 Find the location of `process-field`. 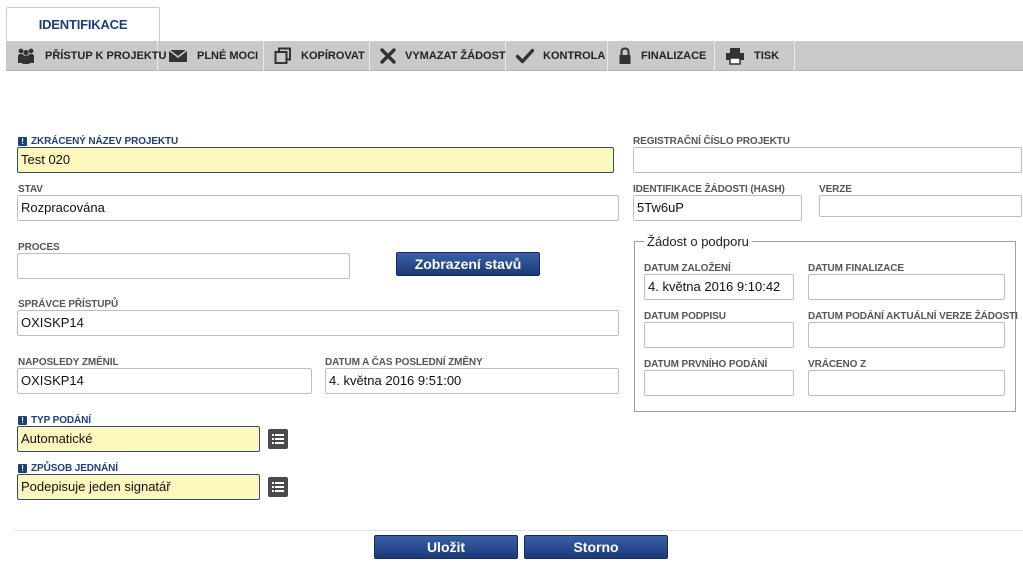

process-field is located at coordinates (183, 266).